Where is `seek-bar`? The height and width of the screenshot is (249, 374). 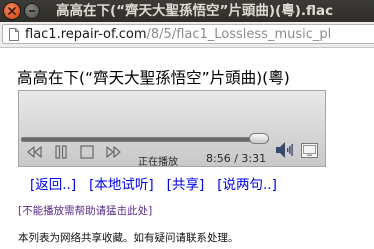
seek-bar is located at coordinates (145, 139).